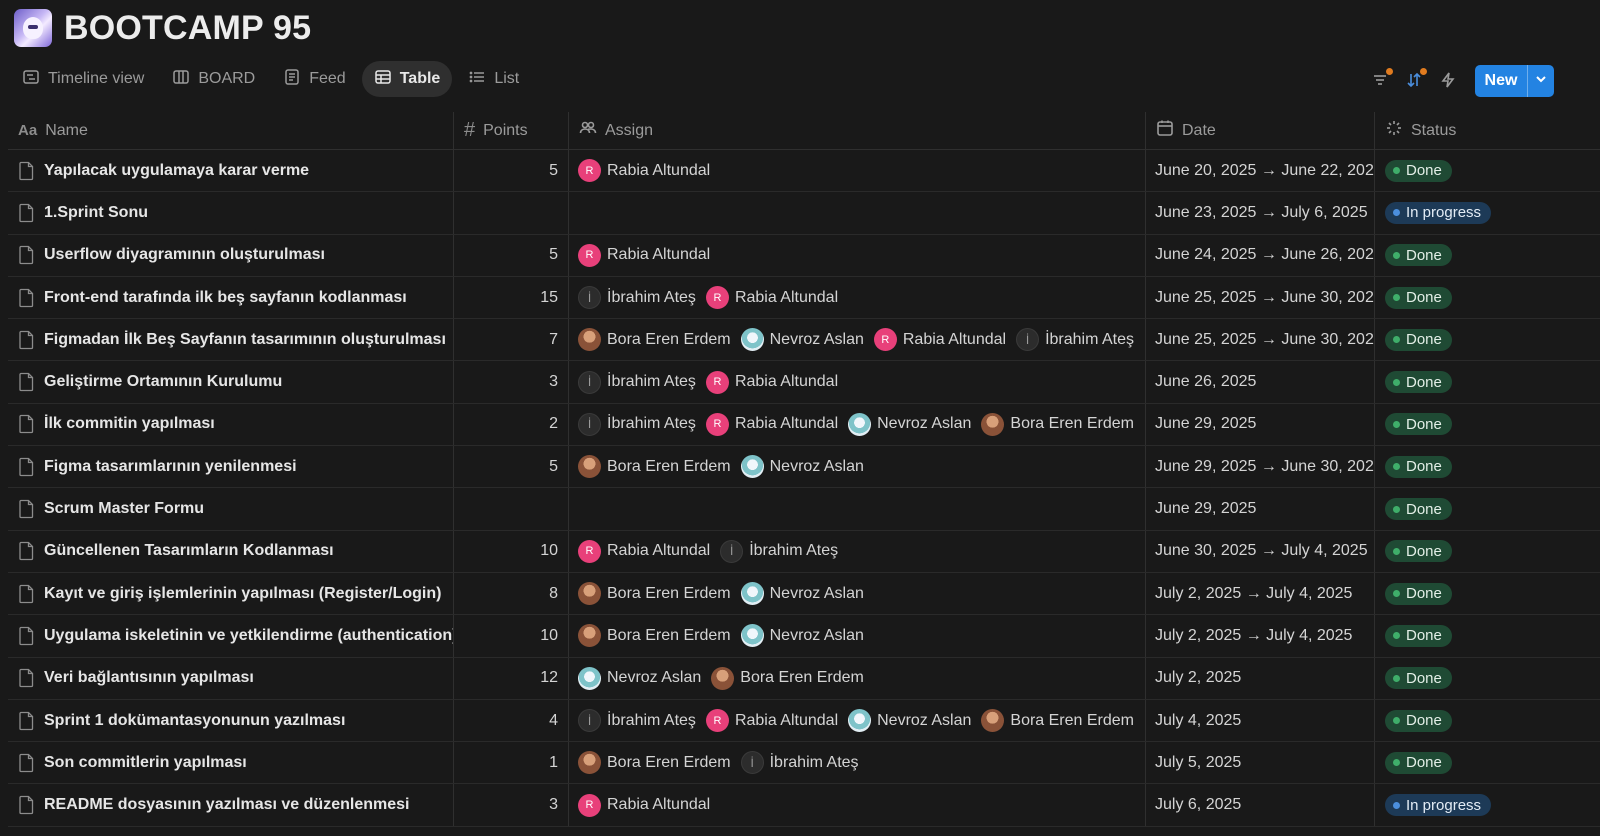 The width and height of the screenshot is (1600, 836). Describe the element at coordinates (1259, 805) in the screenshot. I see `cell-date: July 6, 2025` at that location.